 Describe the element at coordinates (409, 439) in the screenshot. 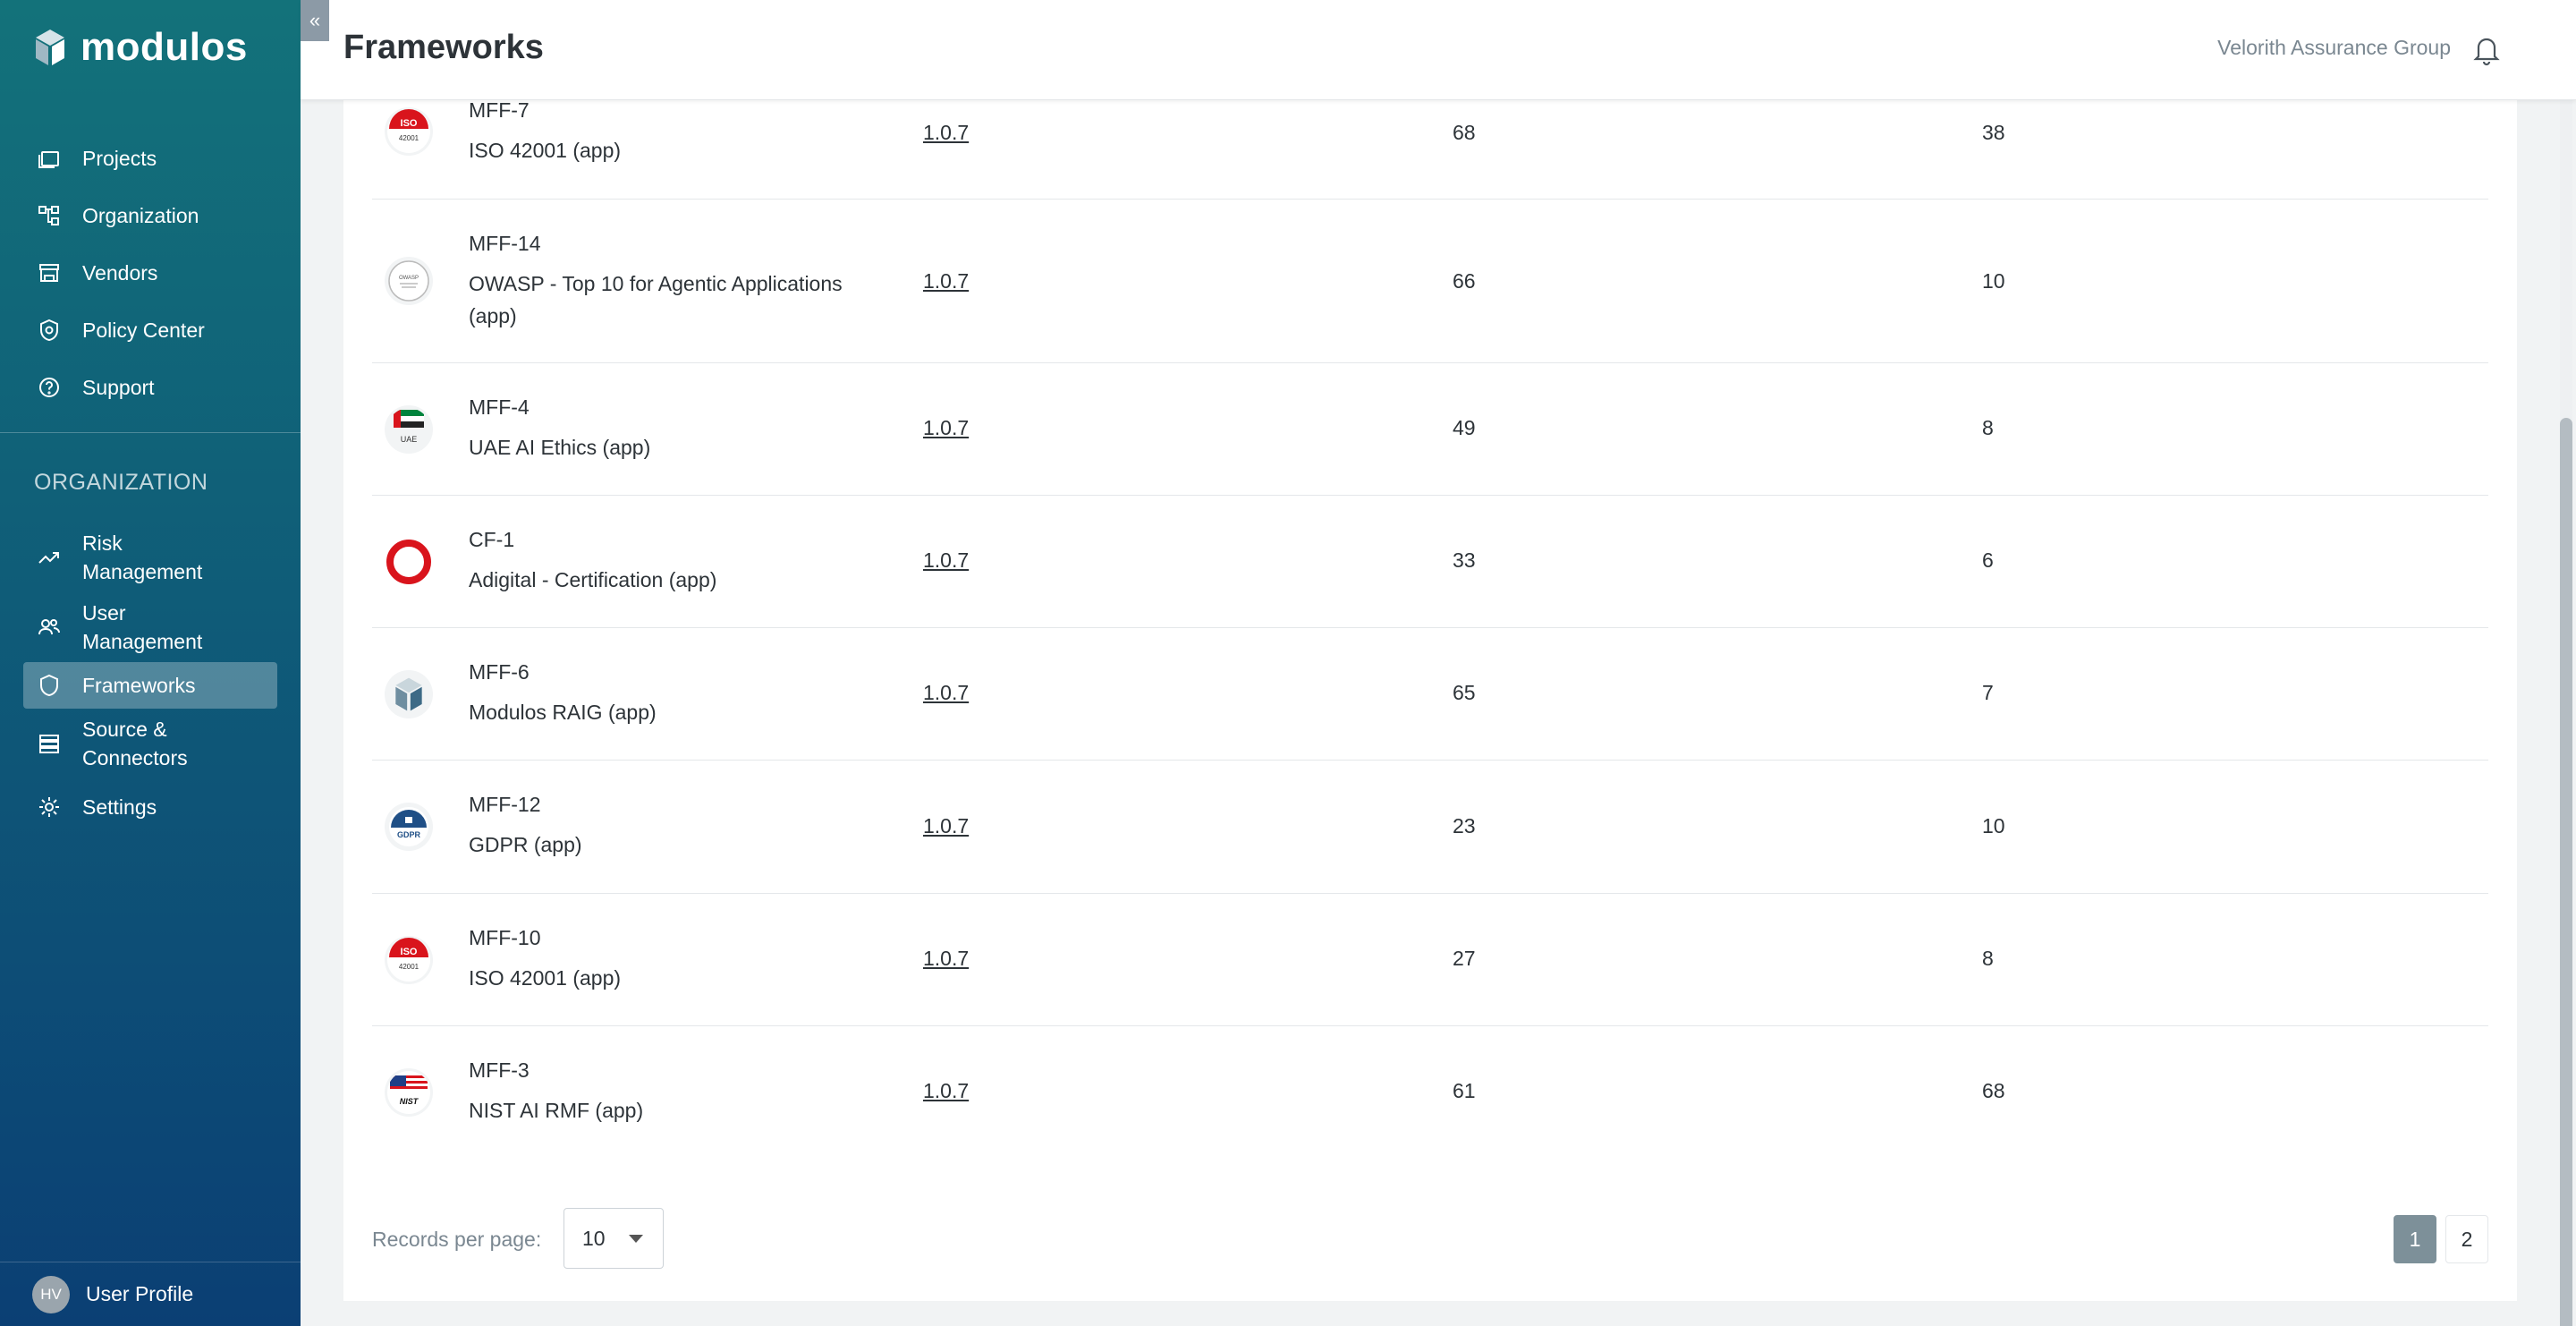

I see `svg-text: UAE` at that location.